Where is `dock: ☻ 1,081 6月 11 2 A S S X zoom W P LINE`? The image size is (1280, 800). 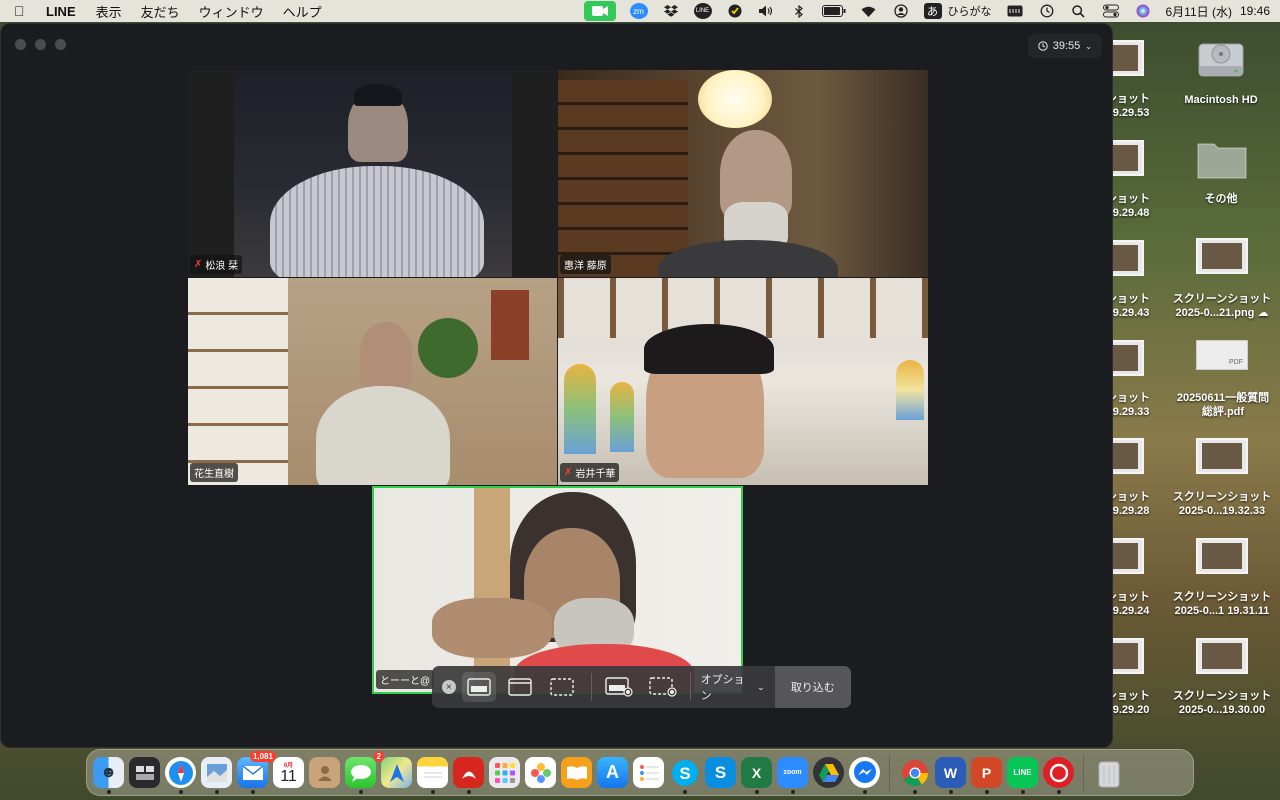
dock: ☻ 1,081 6月 11 2 A S S X zoom W P LINE is located at coordinates (640, 772).